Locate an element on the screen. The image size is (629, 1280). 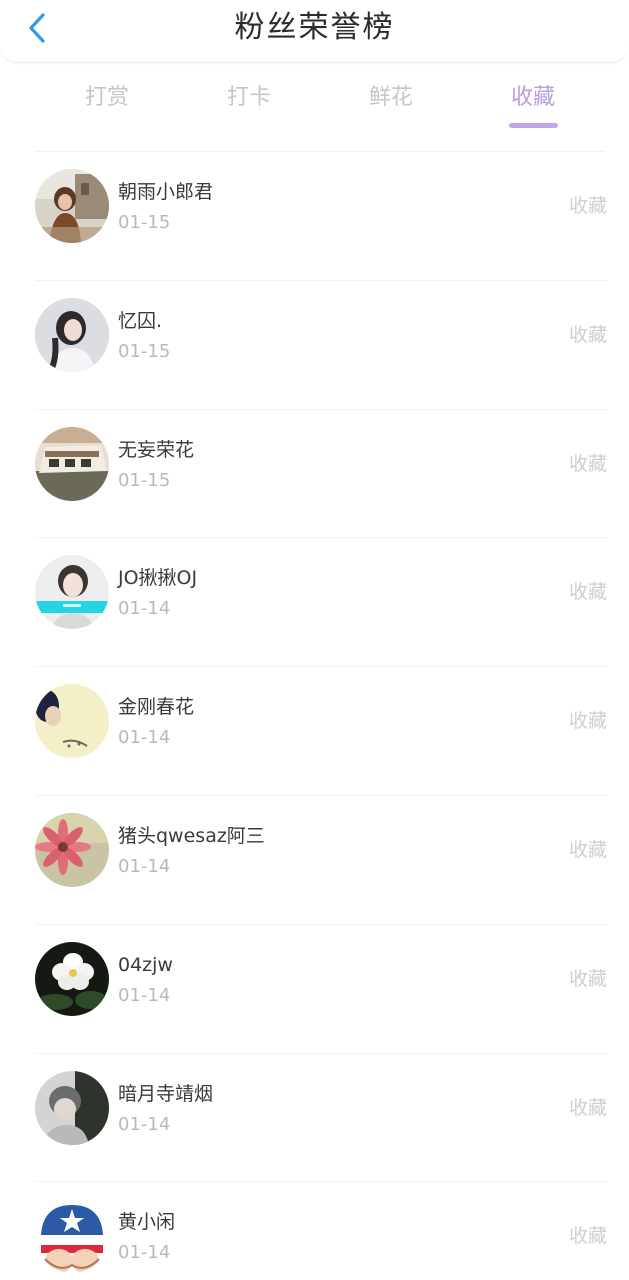
fan-name: 暗月寺靖烟 is located at coordinates (166, 1093).